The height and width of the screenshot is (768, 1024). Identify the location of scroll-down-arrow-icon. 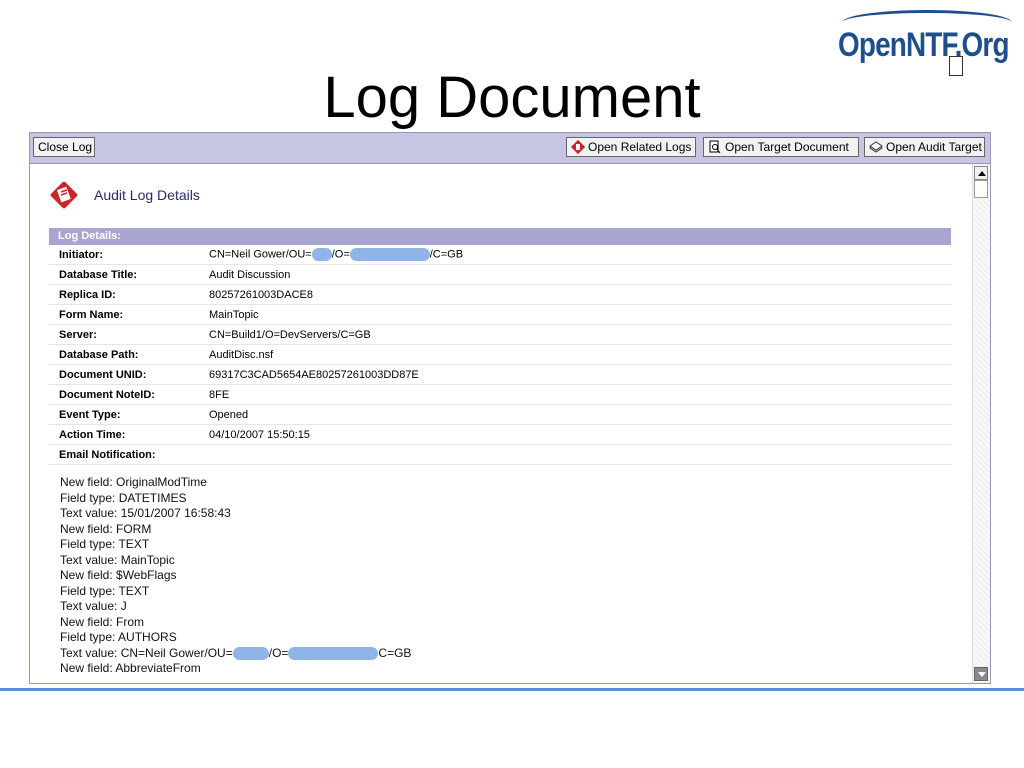
(981, 674).